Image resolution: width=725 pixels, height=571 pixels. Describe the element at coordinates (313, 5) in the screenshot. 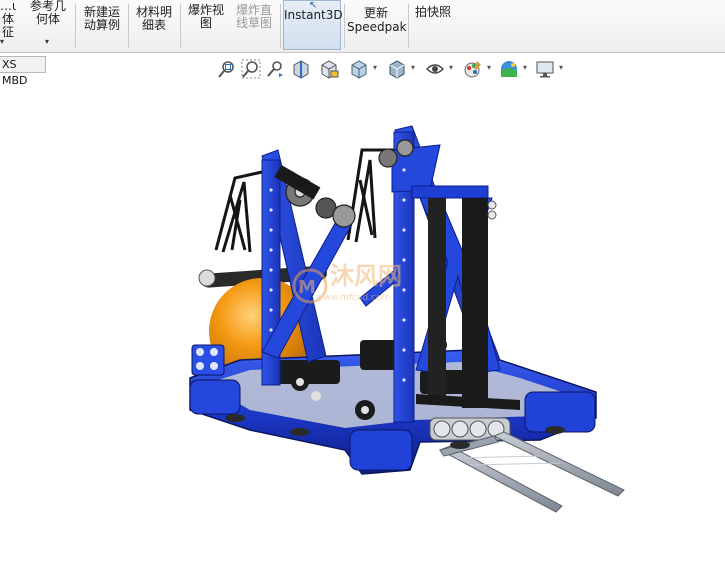

I see `instant3d-icon: ↖` at that location.